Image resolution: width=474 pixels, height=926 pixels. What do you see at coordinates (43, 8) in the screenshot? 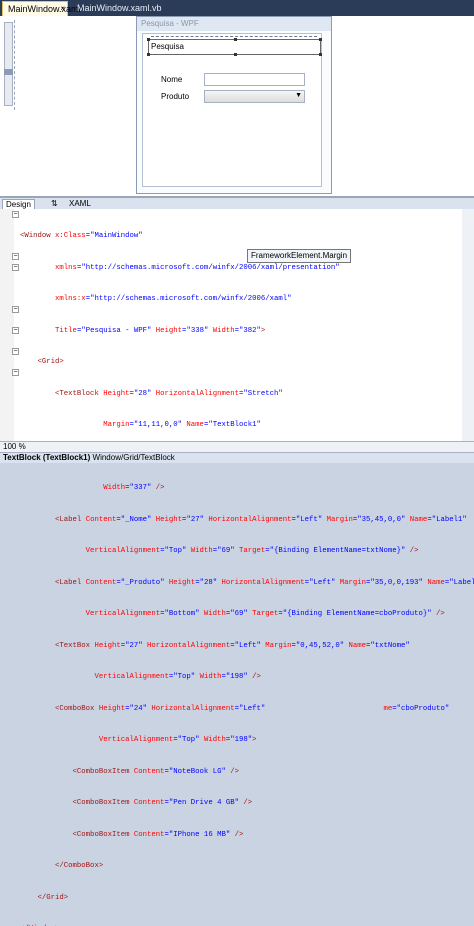
I see `tab-mainwindow-xaml: MainWindow.xaml* ×` at bounding box center [43, 8].